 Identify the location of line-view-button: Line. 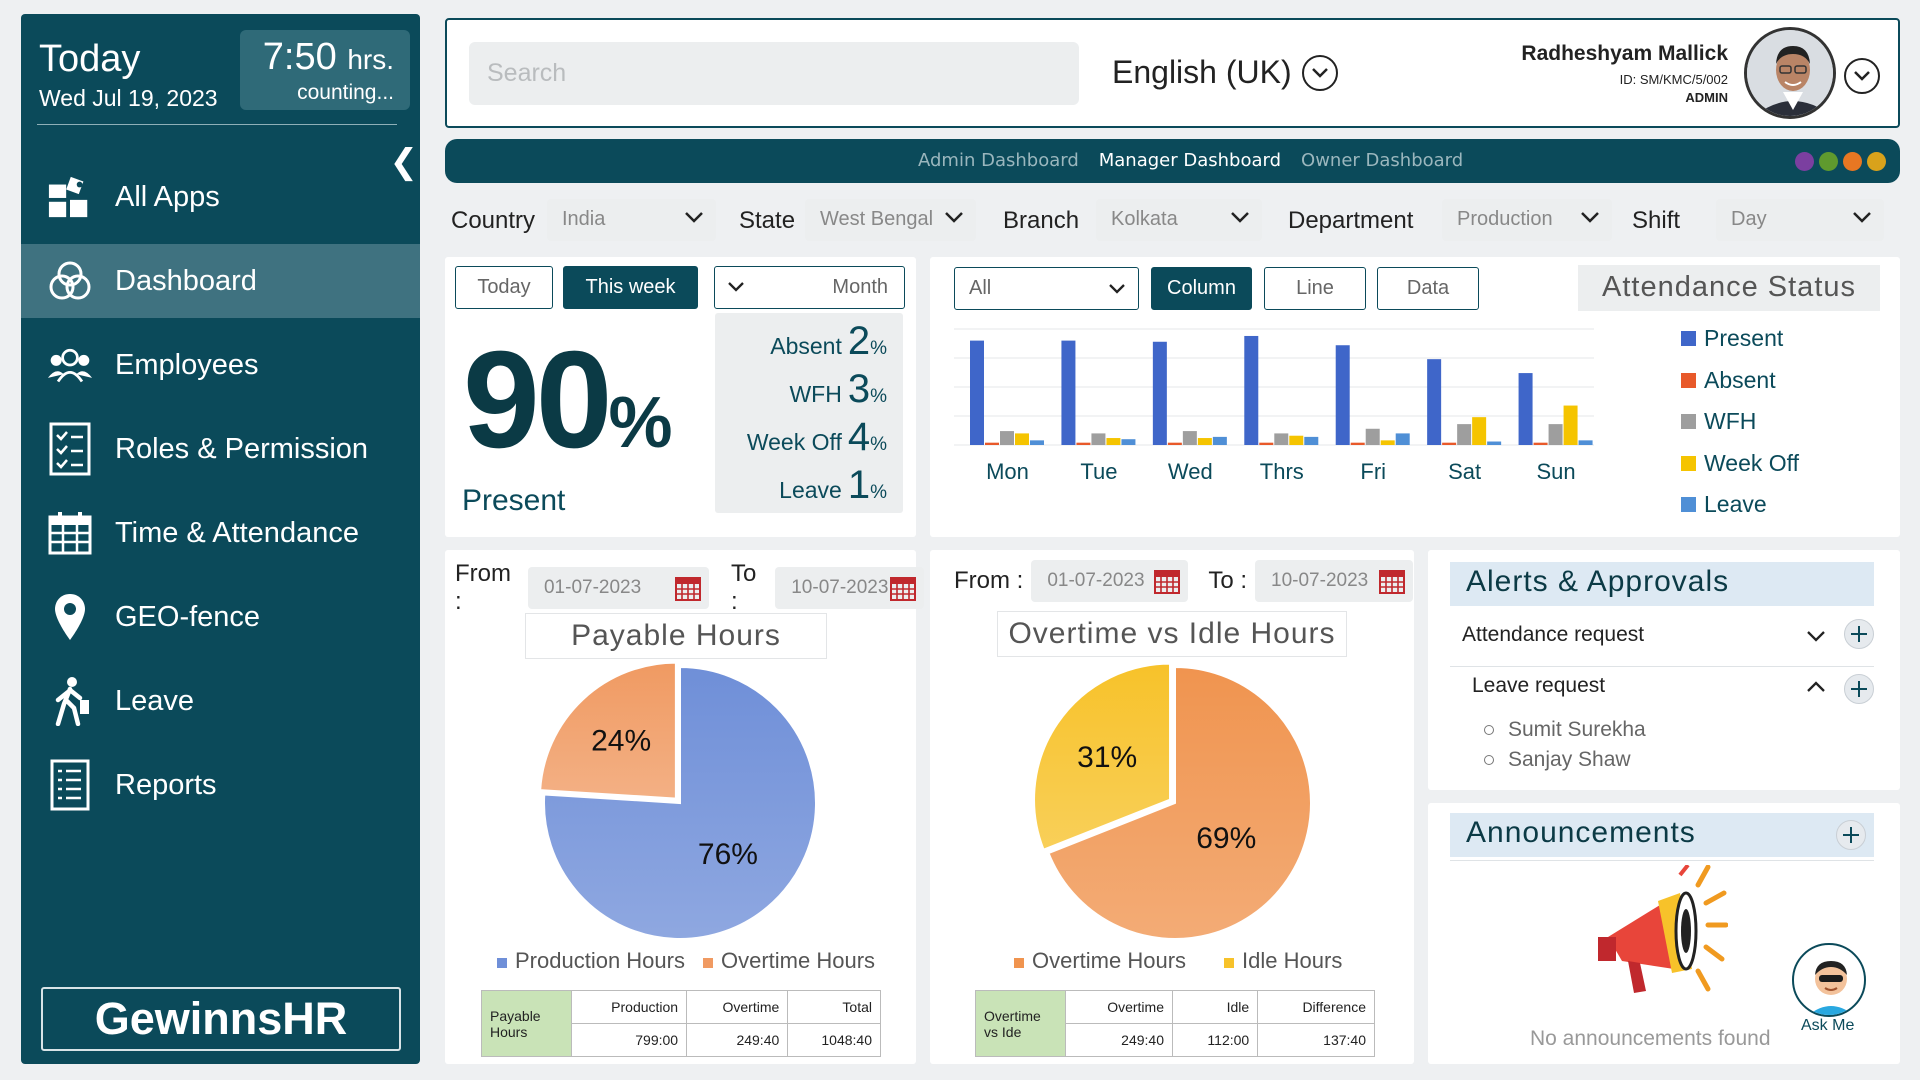
(1315, 288).